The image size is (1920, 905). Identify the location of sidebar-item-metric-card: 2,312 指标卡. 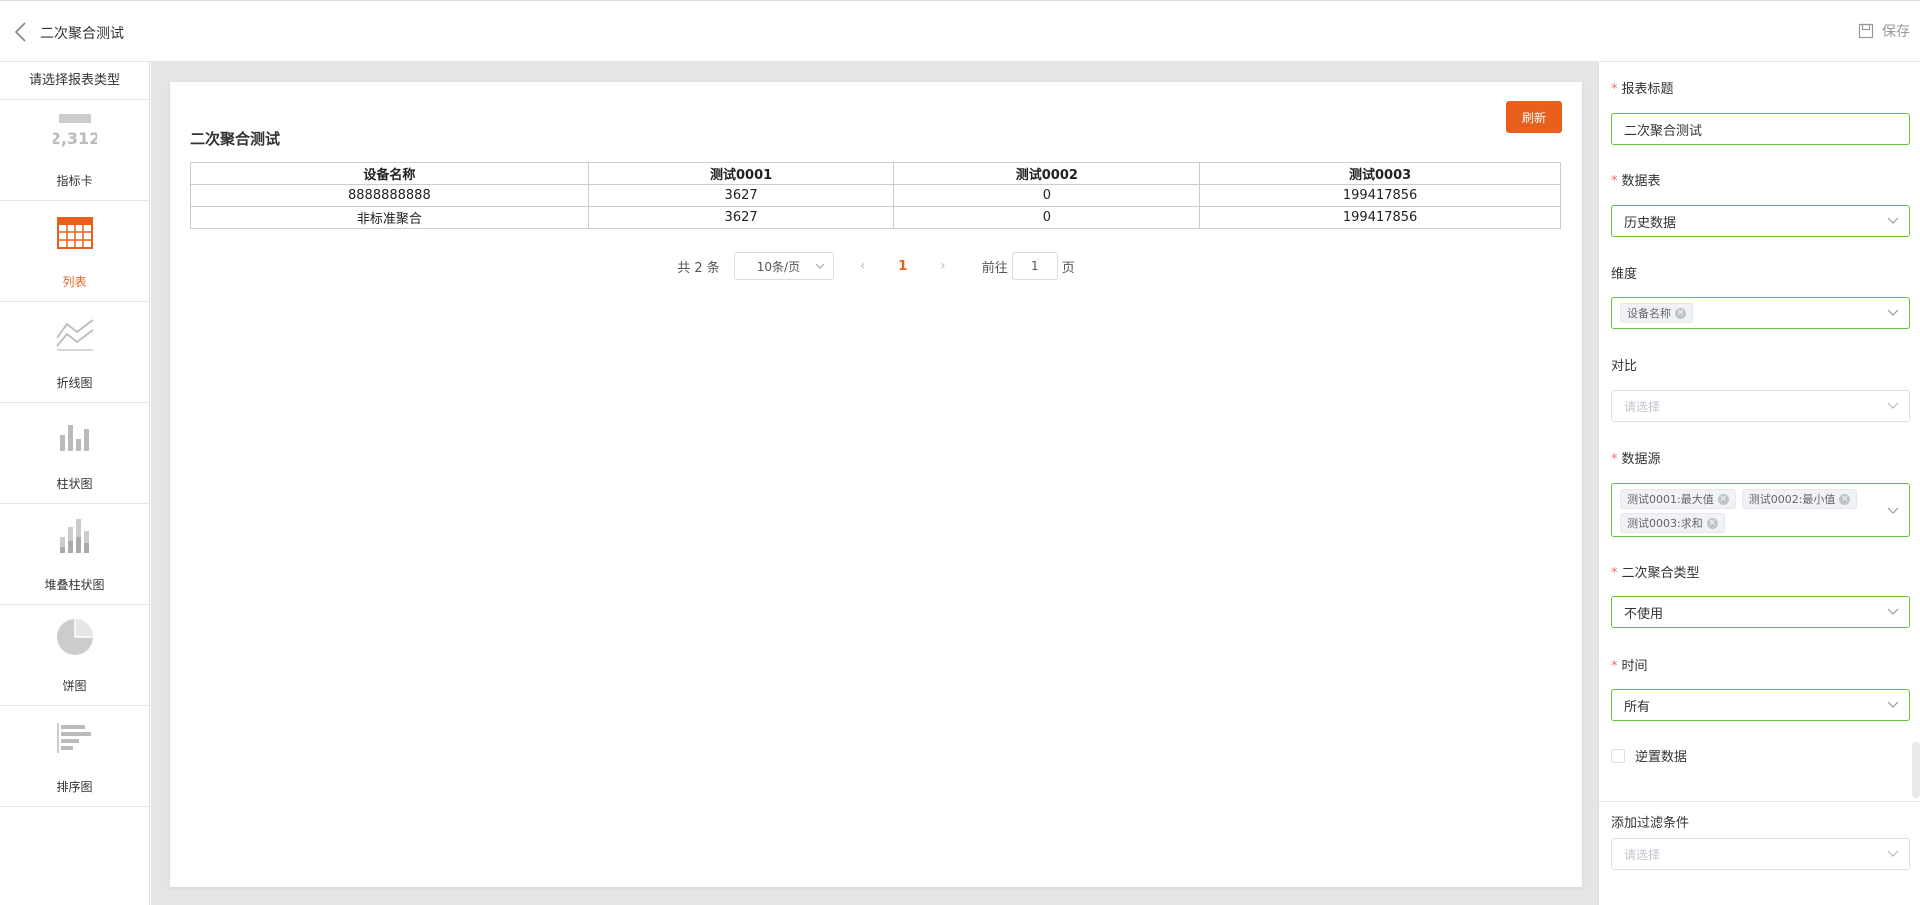
(74, 150).